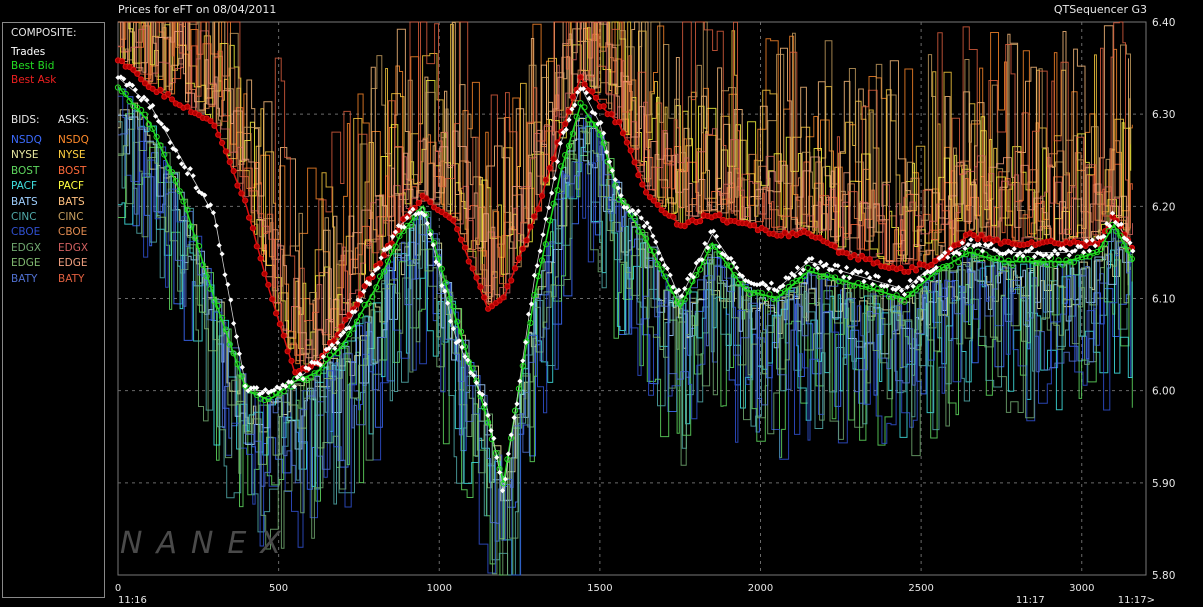  What do you see at coordinates (1163, 576) in the screenshot?
I see `y-tick-label: 5.80` at bounding box center [1163, 576].